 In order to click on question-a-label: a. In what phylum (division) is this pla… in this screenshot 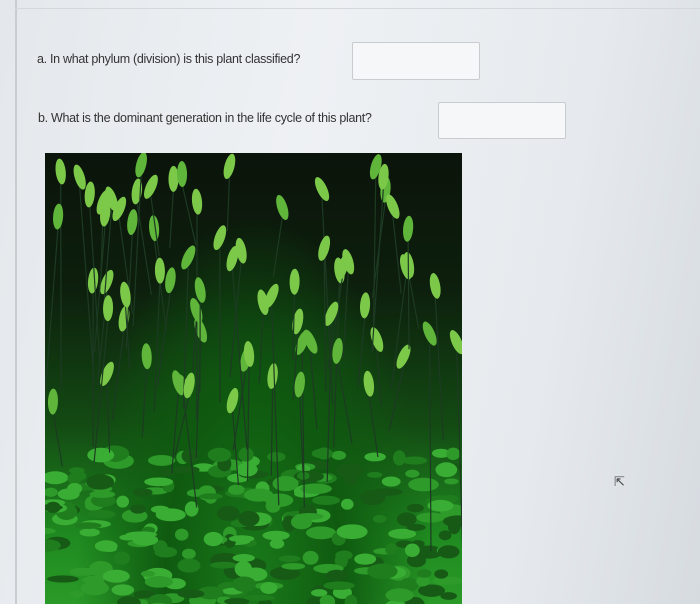, I will do `click(169, 59)`.